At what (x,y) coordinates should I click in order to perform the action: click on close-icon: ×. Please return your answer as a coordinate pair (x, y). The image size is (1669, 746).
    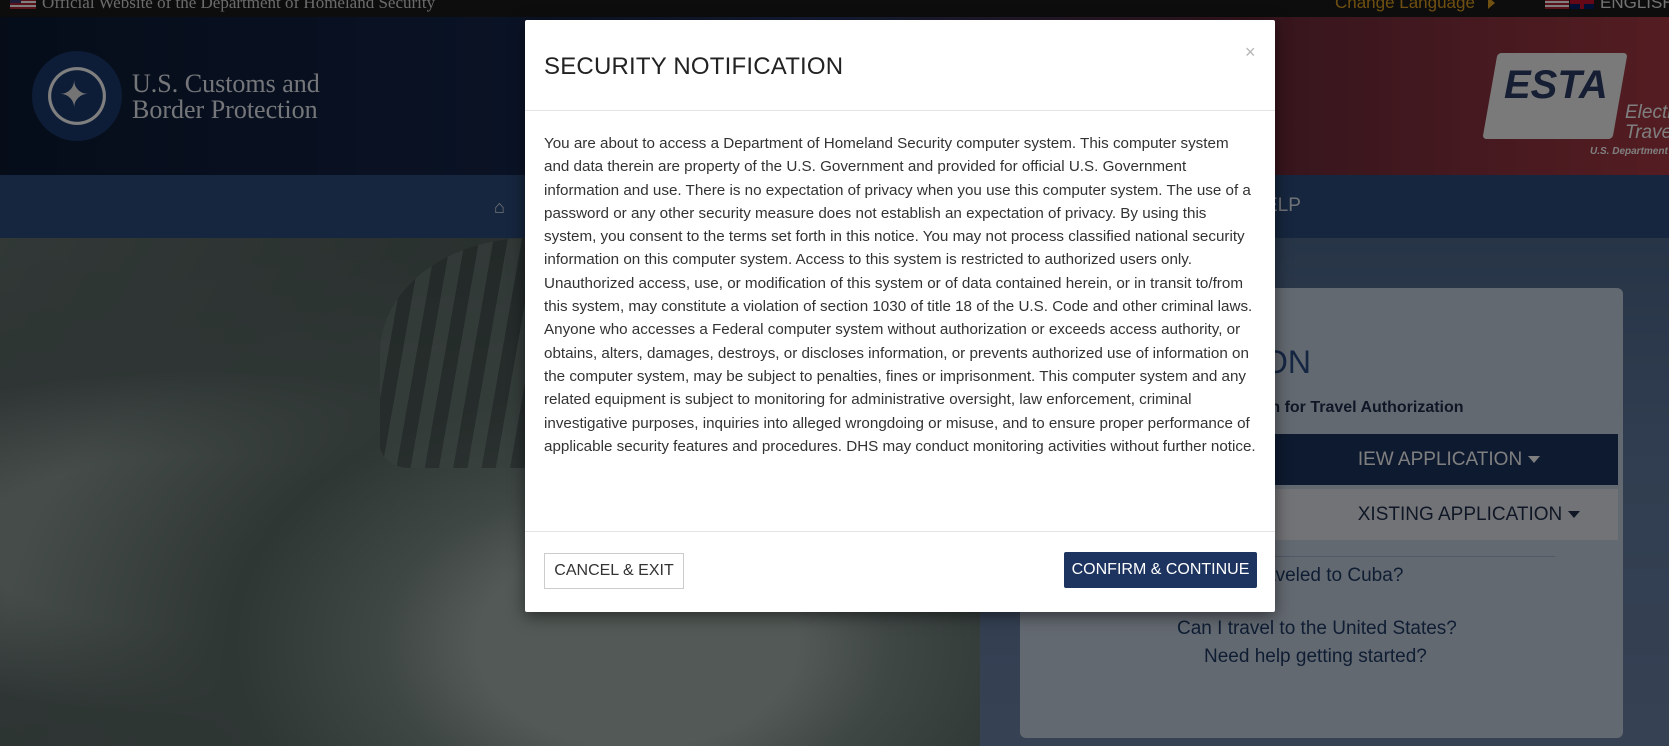
    Looking at the image, I should click on (1250, 52).